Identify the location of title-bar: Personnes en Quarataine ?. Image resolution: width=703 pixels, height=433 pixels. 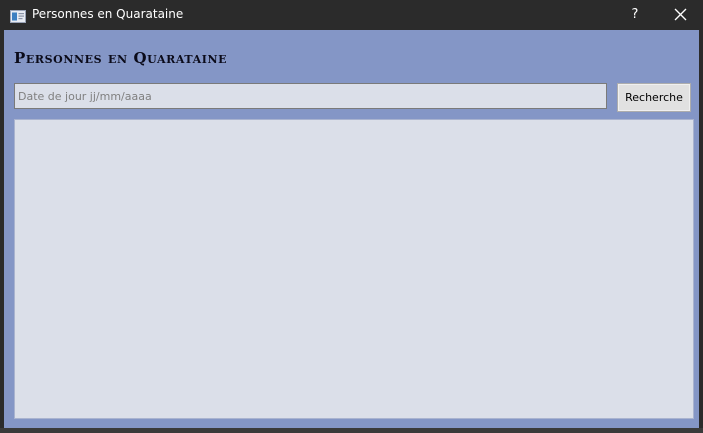
(351, 15).